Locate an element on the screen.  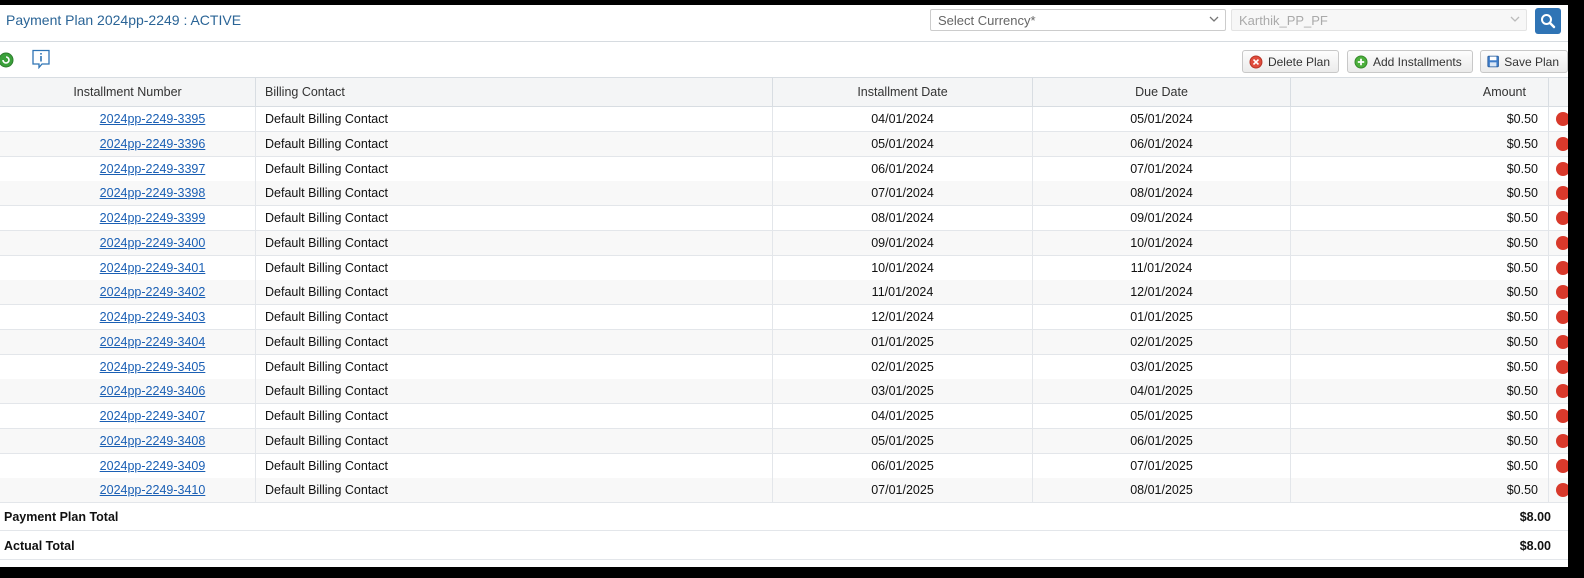
installment-date-cell: 11/01/2024 is located at coordinates (903, 292).